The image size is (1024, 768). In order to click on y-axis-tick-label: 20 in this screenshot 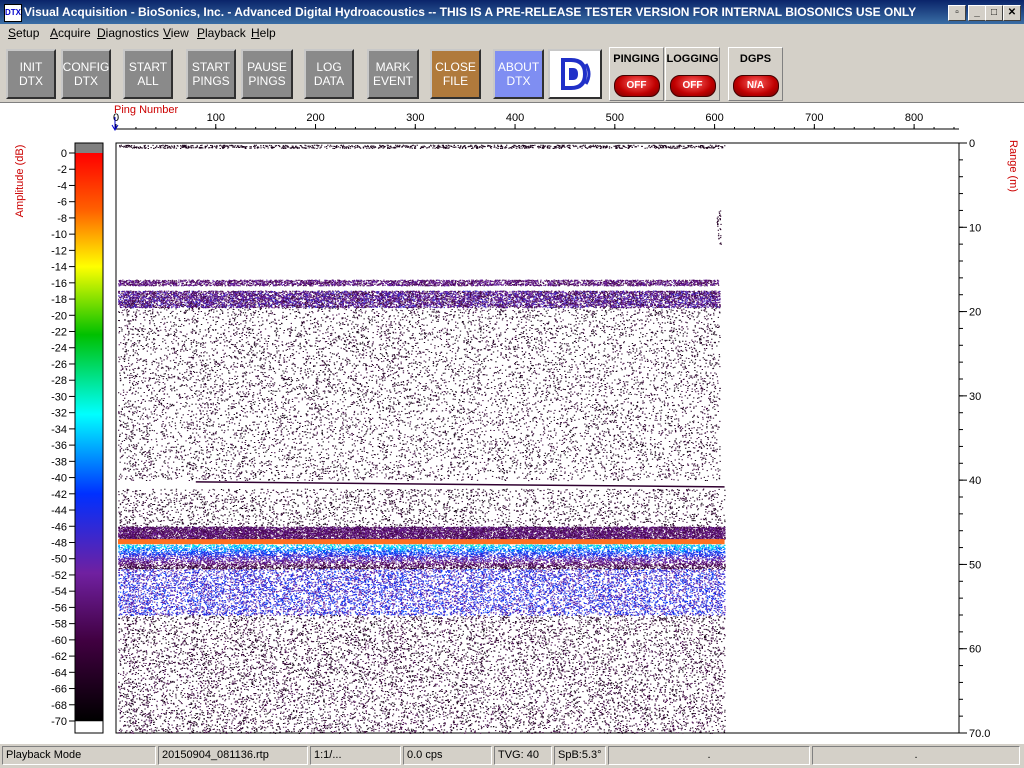, I will do `click(975, 313)`.